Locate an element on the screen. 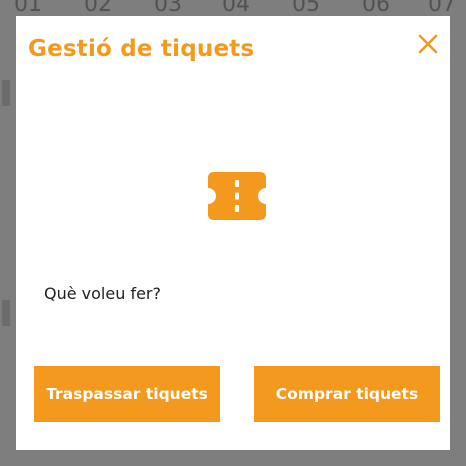 The height and width of the screenshot is (466, 466). question-text: Què voleu fer? is located at coordinates (102, 293).